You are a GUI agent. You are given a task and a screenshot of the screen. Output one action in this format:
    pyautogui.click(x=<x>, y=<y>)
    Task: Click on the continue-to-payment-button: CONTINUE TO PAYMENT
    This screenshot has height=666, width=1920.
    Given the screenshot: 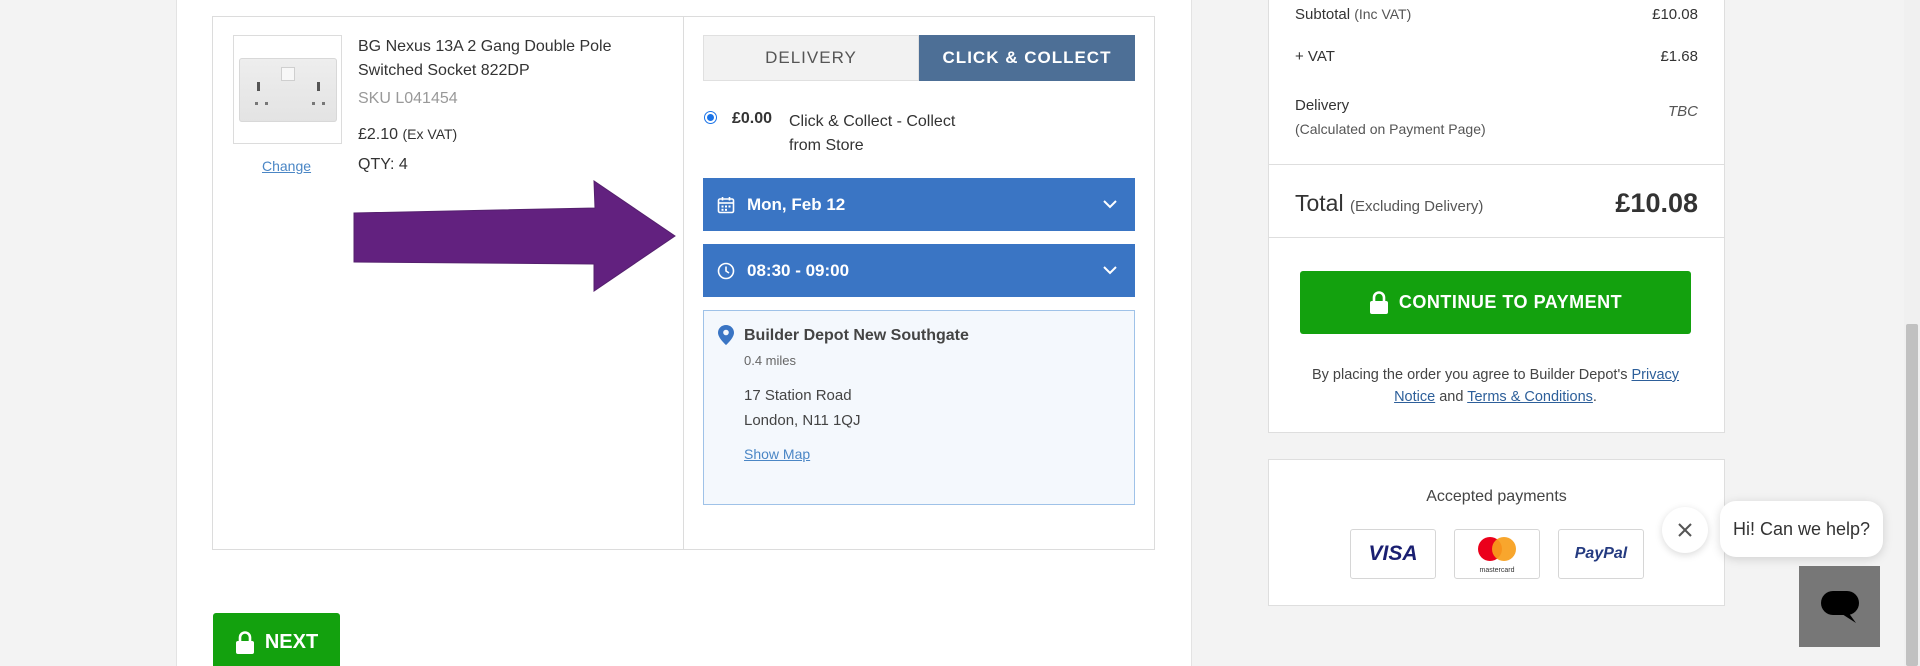 What is the action you would take?
    pyautogui.click(x=1495, y=302)
    